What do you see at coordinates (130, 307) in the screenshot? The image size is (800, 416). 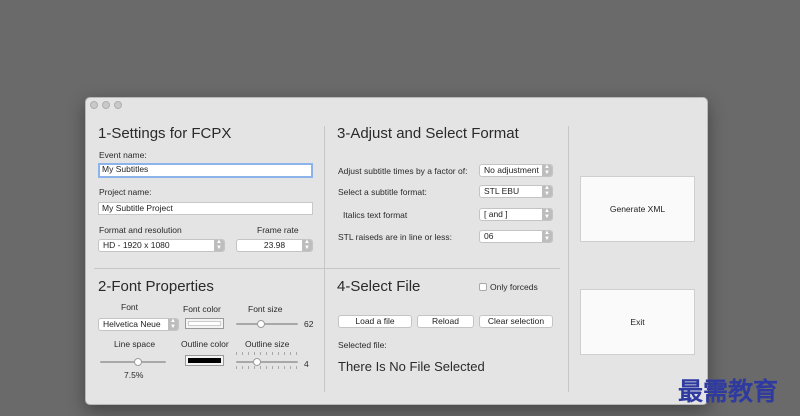 I see `font-label: Font` at bounding box center [130, 307].